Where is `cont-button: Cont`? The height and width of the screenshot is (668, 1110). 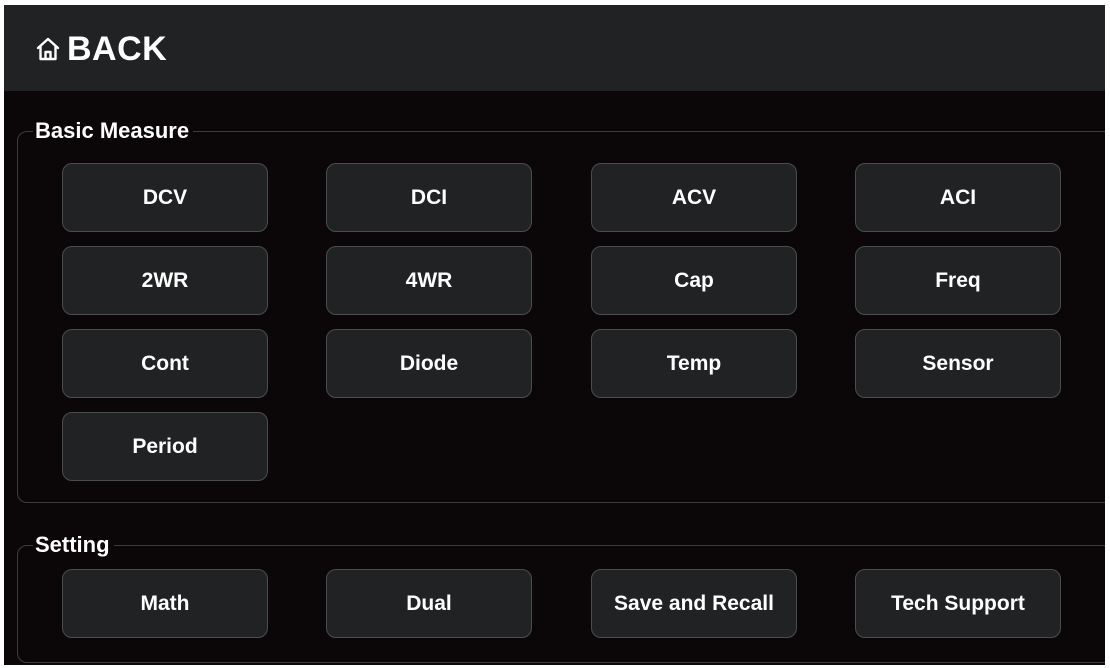 cont-button: Cont is located at coordinates (165, 363).